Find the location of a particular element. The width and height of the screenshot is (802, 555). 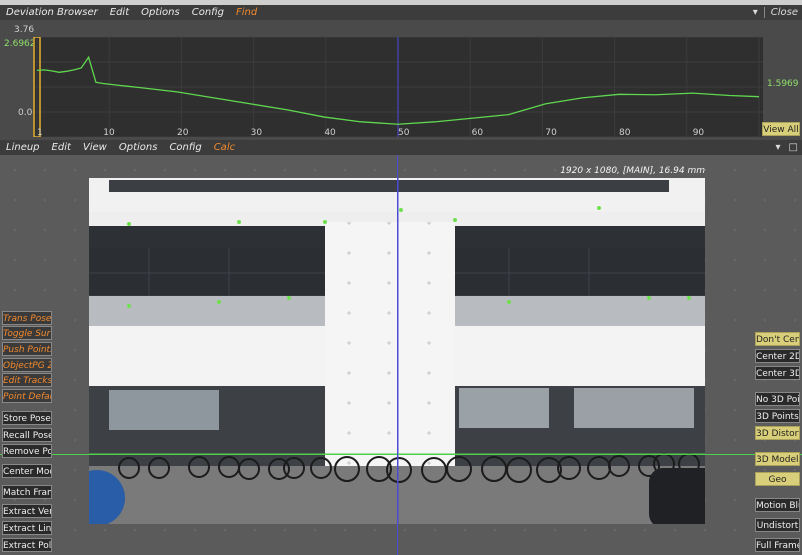

x-tick-label: 70 is located at coordinates (551, 132).